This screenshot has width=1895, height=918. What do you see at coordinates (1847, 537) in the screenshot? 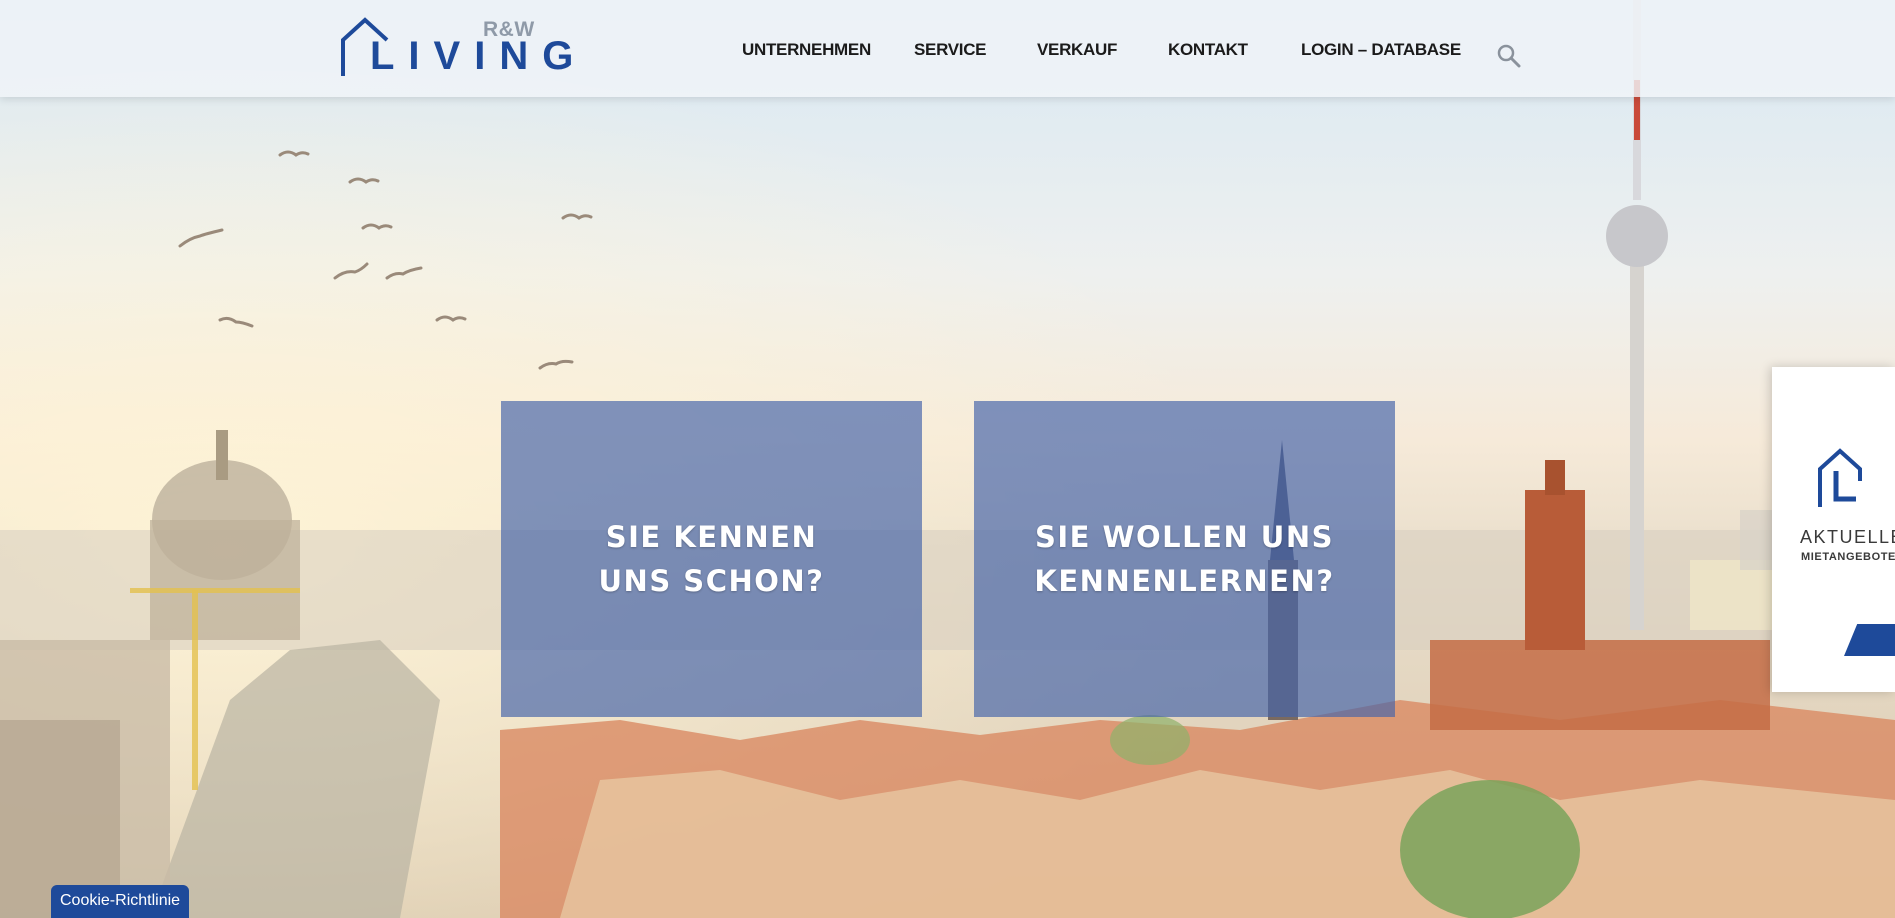
I see `rental-offers-title: AKTUELLE` at bounding box center [1847, 537].